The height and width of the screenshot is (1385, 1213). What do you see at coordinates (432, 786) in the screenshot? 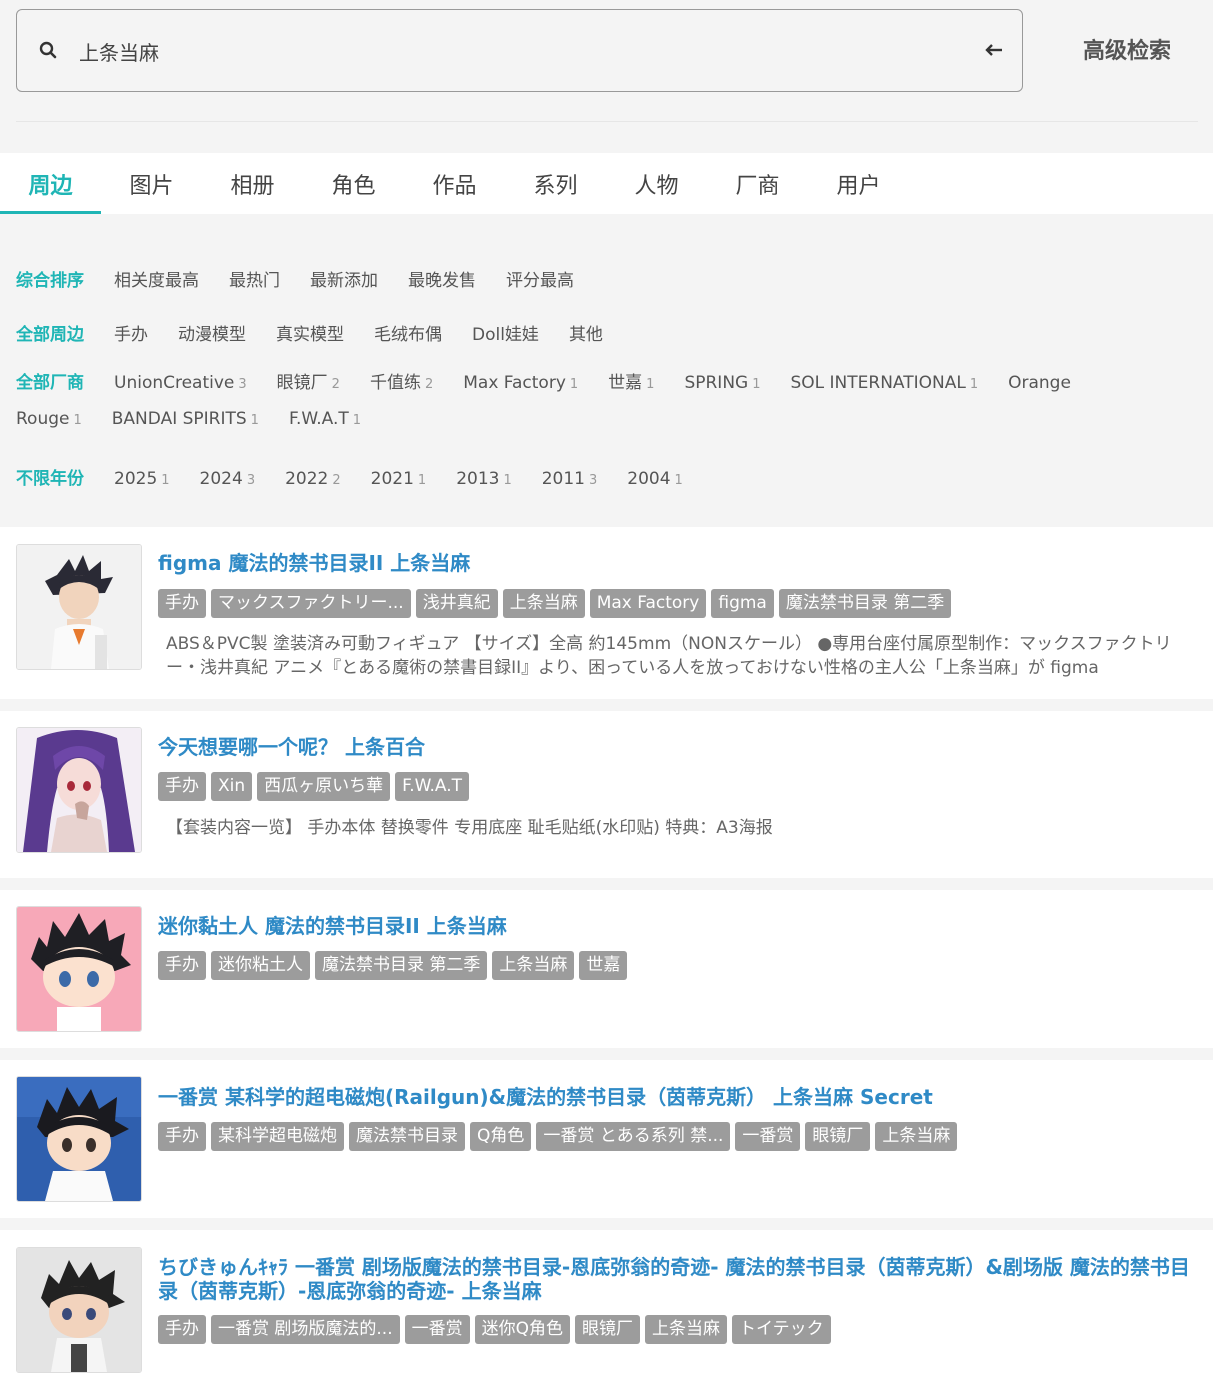
I see `tag-chip: F.W.A.T` at bounding box center [432, 786].